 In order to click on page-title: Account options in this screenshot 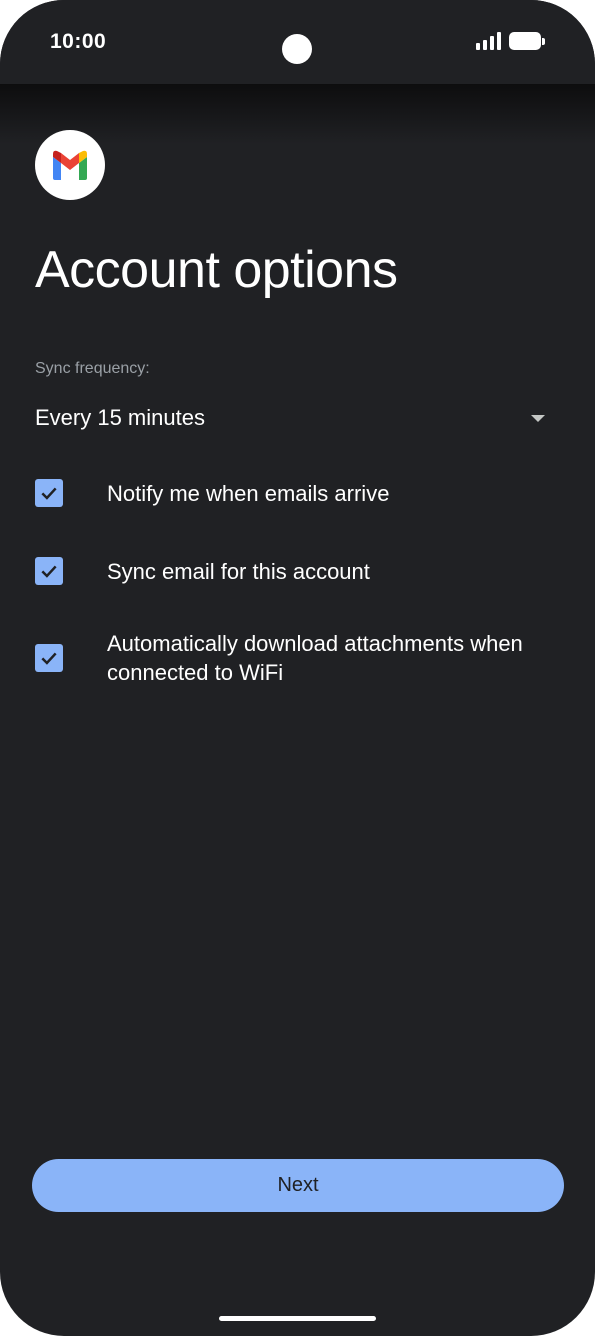, I will do `click(216, 270)`.